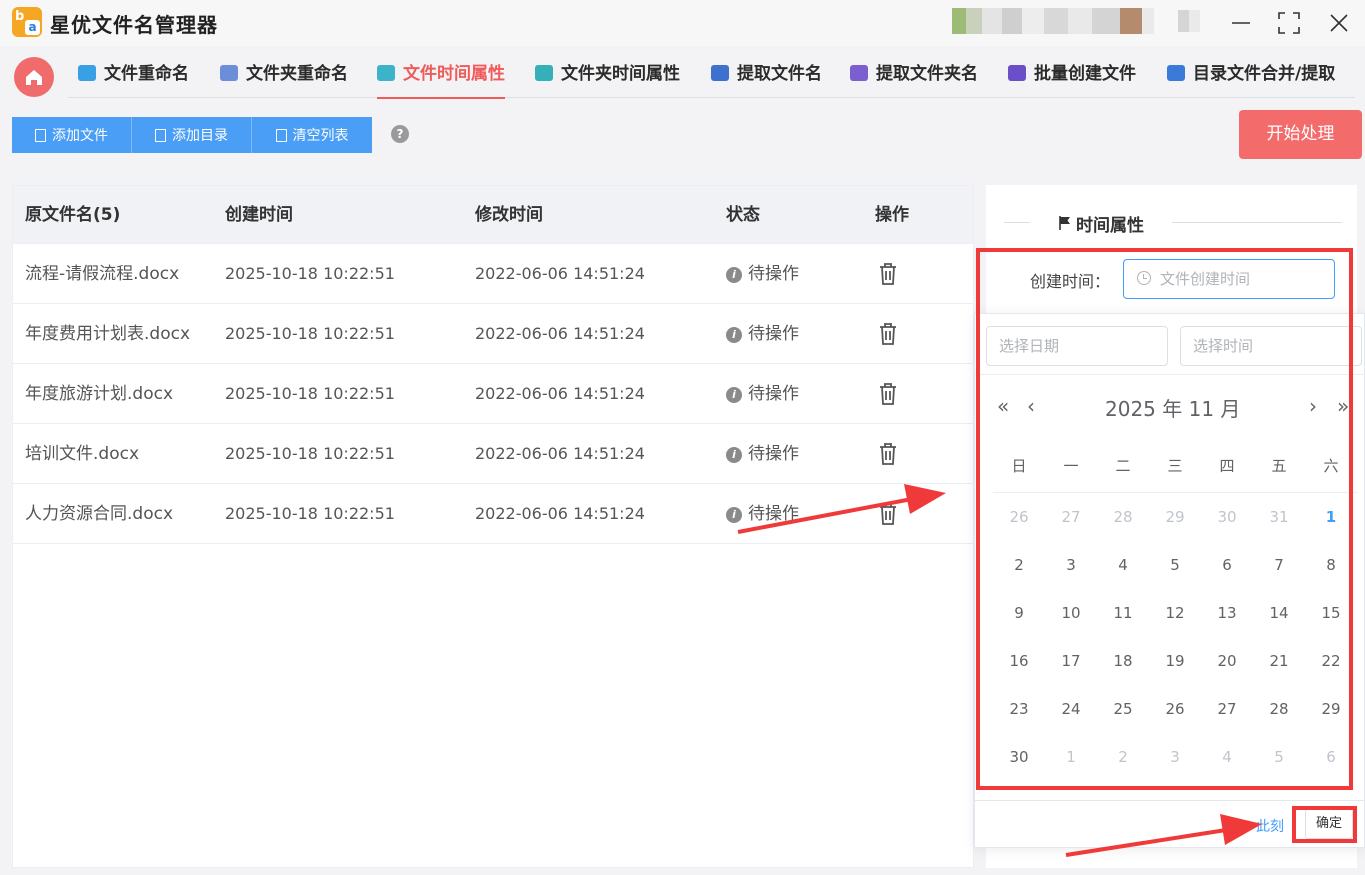 This screenshot has height=875, width=1365. What do you see at coordinates (259, 215) in the screenshot?
I see `col-created: 创建时间` at bounding box center [259, 215].